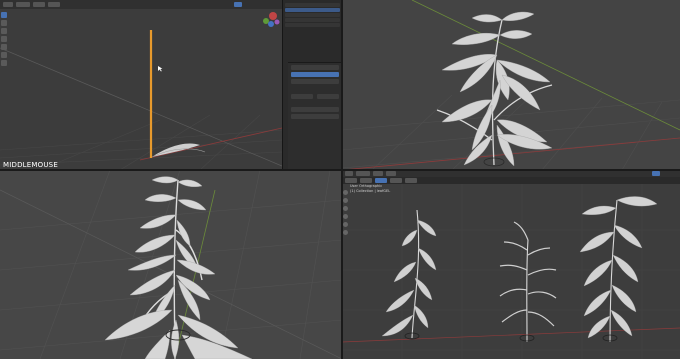 The width and height of the screenshot is (680, 359). What do you see at coordinates (315, 74) in the screenshot?
I see `properties-tab-active` at bounding box center [315, 74].